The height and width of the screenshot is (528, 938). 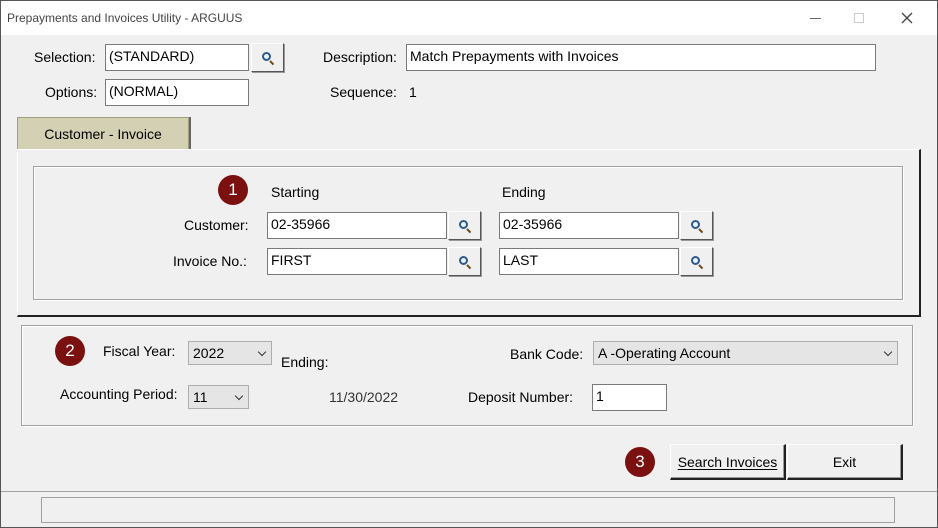 I want to click on status-bar, so click(x=469, y=509).